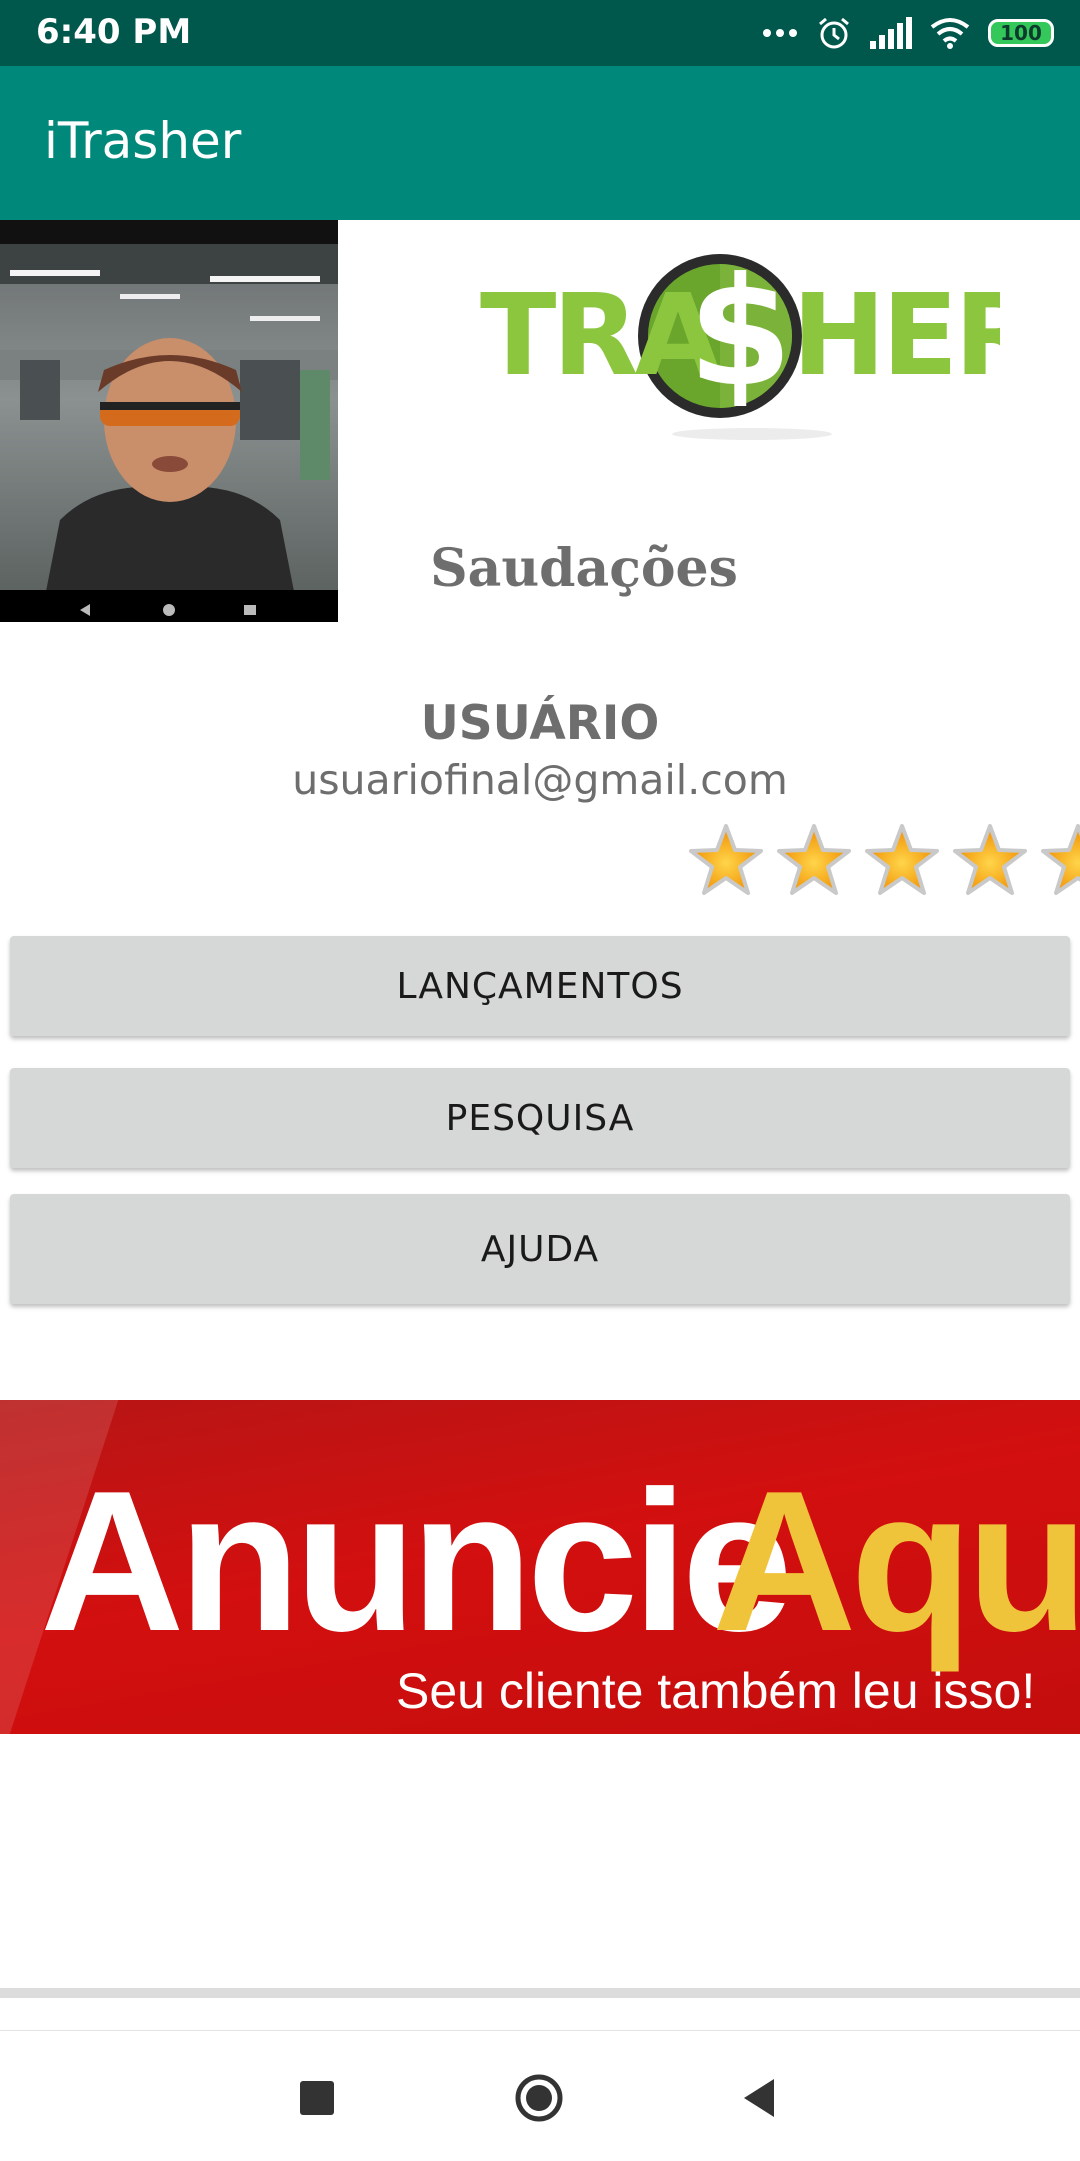  I want to click on ad-headline-word1: Anuncie, so click(416, 1561).